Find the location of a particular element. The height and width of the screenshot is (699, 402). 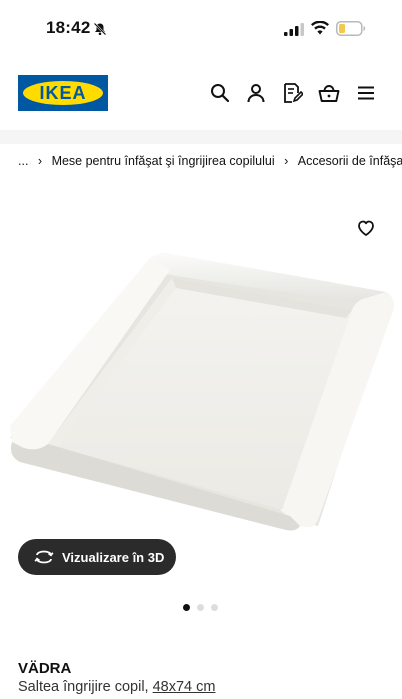

logo-oval: IKEA is located at coordinates (63, 93).